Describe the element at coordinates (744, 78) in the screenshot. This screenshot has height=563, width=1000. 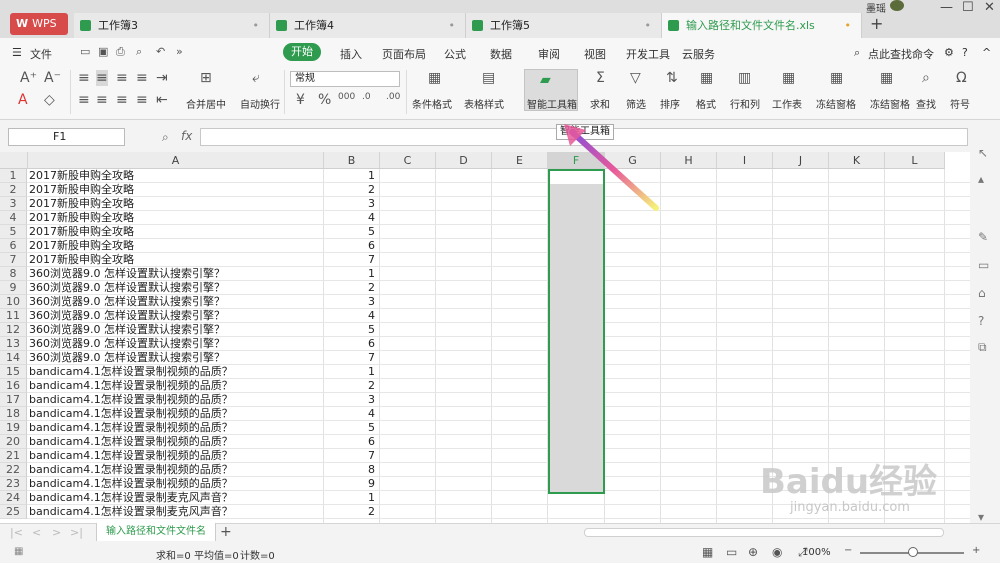
I see `rowcol-icon: ▥` at that location.